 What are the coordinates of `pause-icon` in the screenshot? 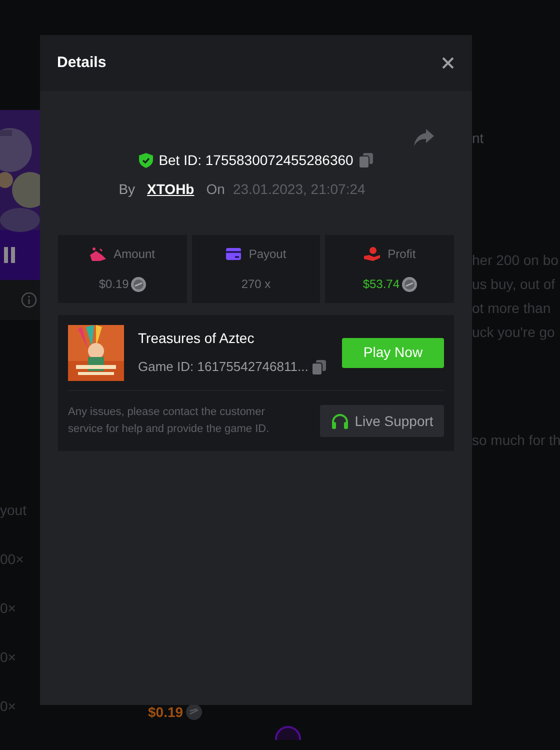 It's located at (10, 255).